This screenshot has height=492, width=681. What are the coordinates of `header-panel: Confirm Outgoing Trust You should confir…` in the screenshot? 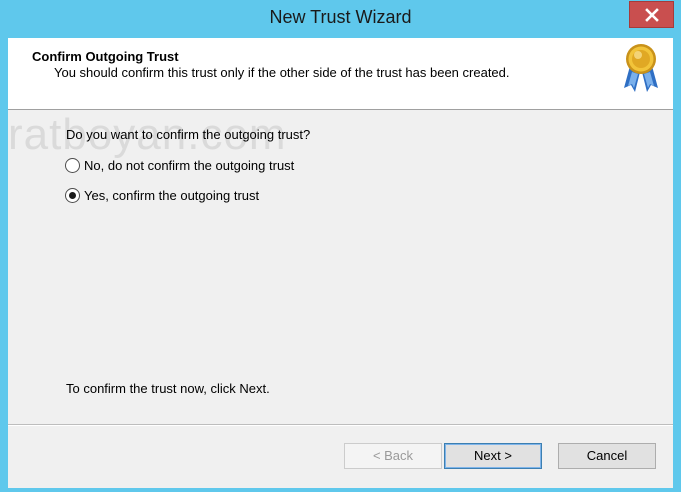 It's located at (340, 74).